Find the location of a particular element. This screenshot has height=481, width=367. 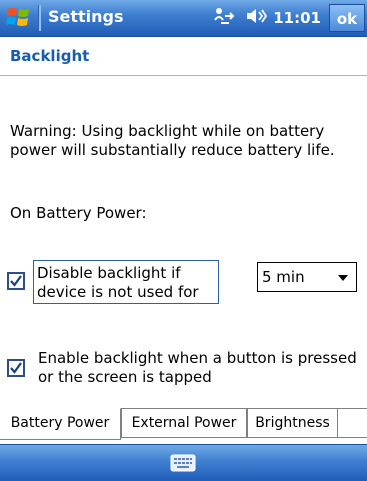

disable-backlight-checkbox is located at coordinates (16, 281).